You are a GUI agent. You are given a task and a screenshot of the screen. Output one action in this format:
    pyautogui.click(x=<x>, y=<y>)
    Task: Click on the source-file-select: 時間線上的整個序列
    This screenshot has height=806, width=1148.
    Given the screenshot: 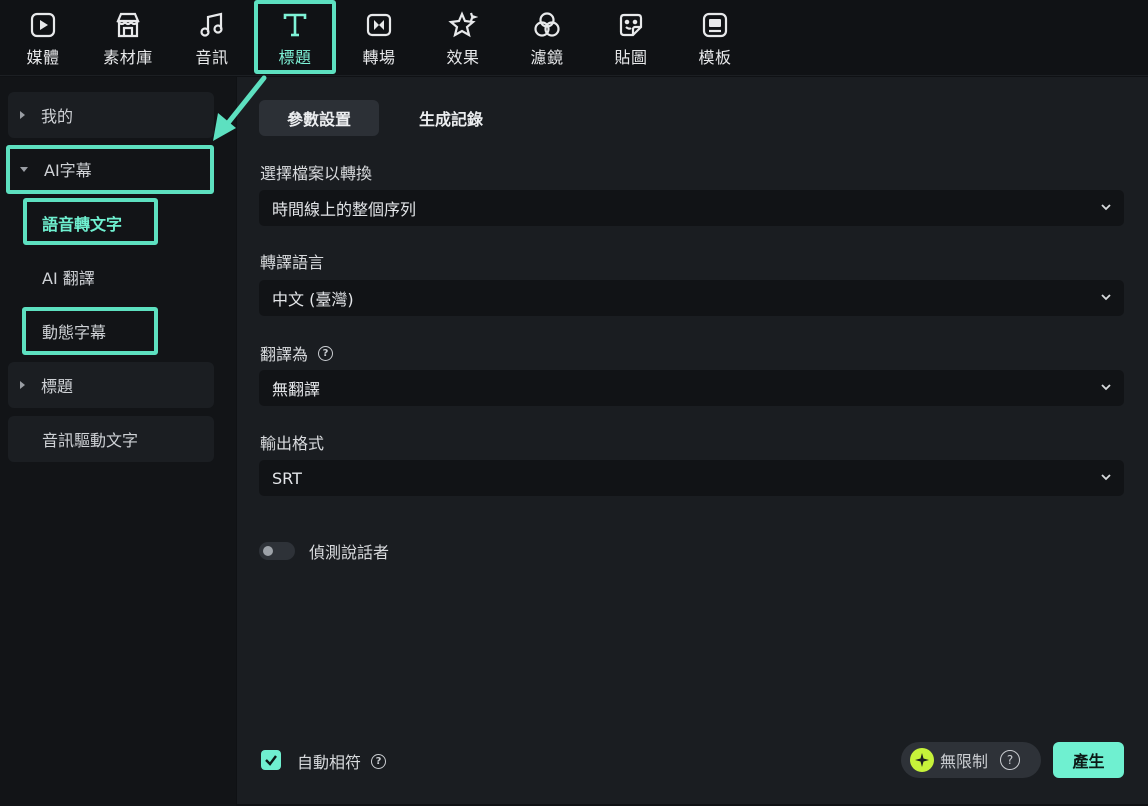 What is the action you would take?
    pyautogui.click(x=691, y=208)
    